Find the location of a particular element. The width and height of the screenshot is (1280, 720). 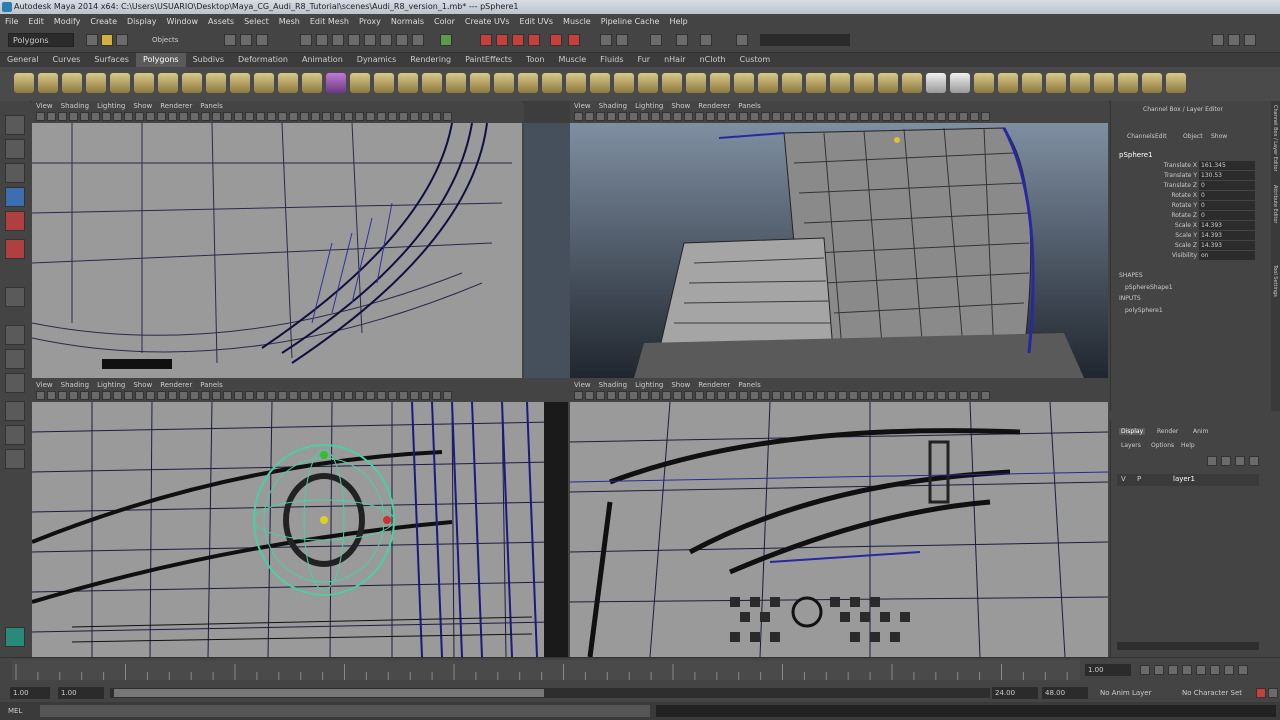

panel-menu-panels: Panels is located at coordinates (749, 385).